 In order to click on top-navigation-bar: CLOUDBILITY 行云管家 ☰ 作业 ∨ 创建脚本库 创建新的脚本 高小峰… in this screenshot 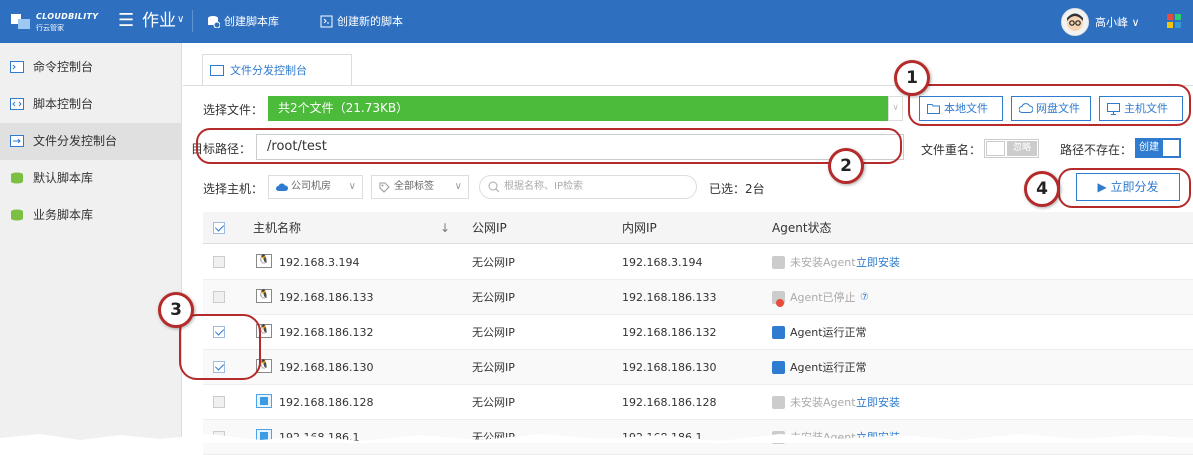, I will do `click(596, 21)`.